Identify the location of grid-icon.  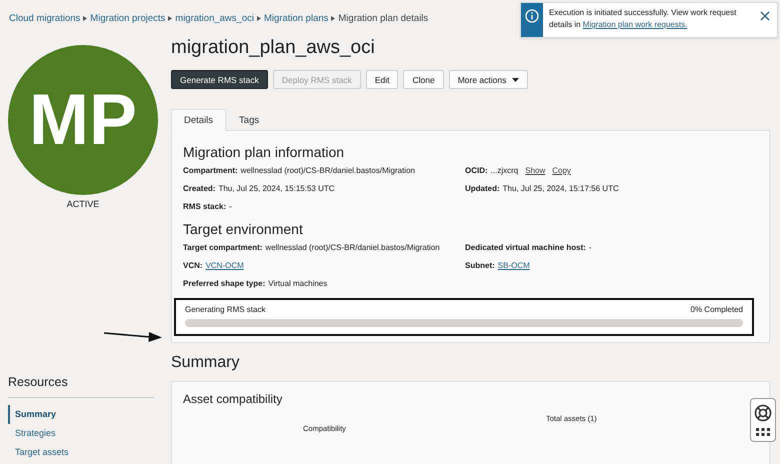
(763, 432).